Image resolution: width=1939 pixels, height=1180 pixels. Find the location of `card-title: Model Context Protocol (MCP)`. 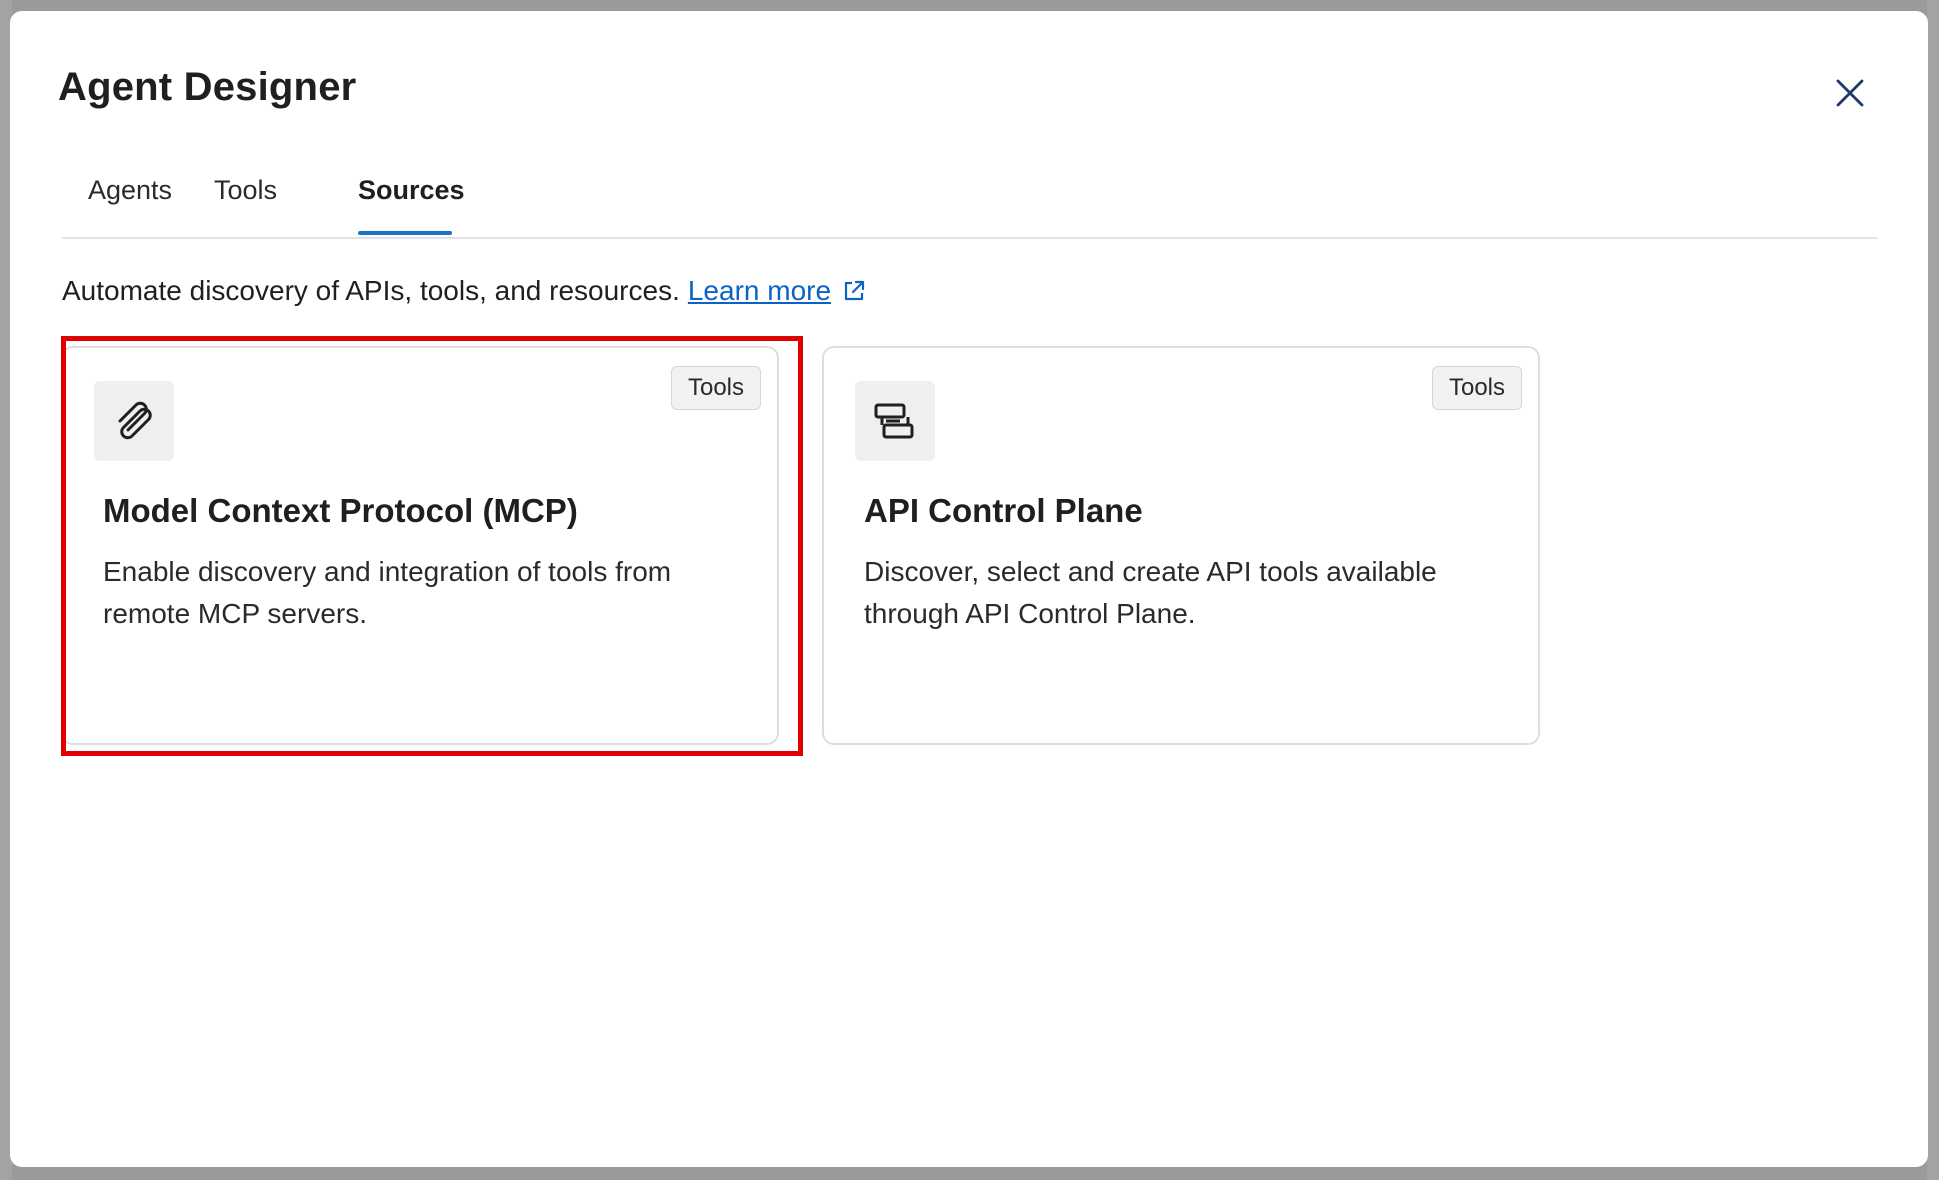

card-title: Model Context Protocol (MCP) is located at coordinates (340, 510).